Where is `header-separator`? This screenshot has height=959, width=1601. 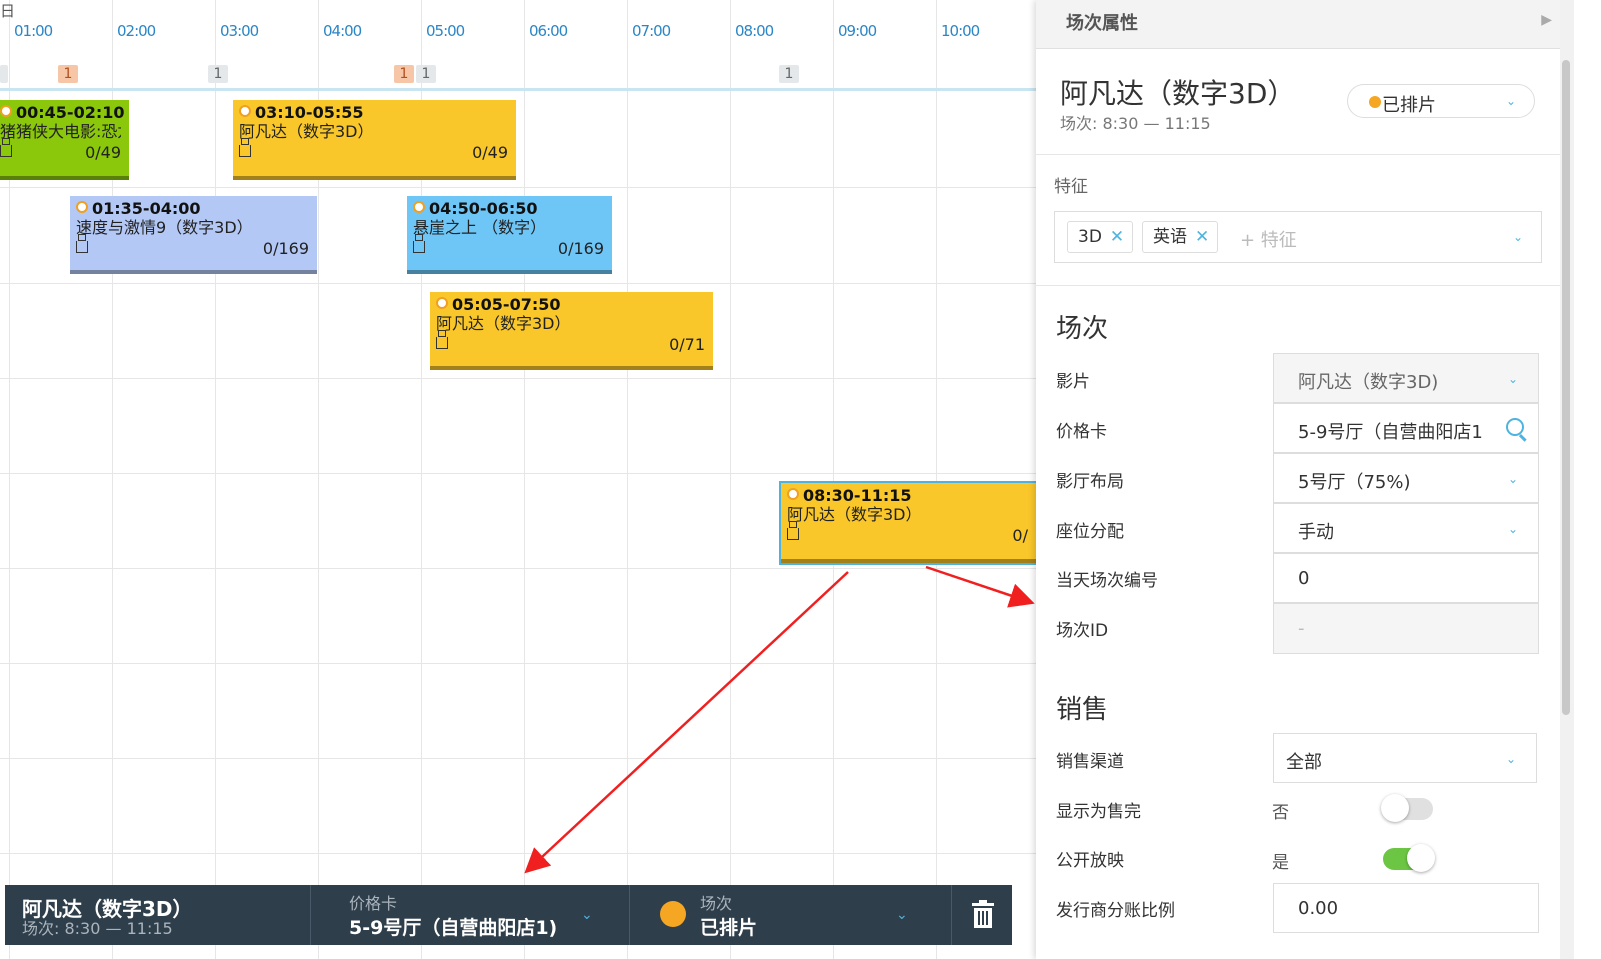 header-separator is located at coordinates (529, 89).